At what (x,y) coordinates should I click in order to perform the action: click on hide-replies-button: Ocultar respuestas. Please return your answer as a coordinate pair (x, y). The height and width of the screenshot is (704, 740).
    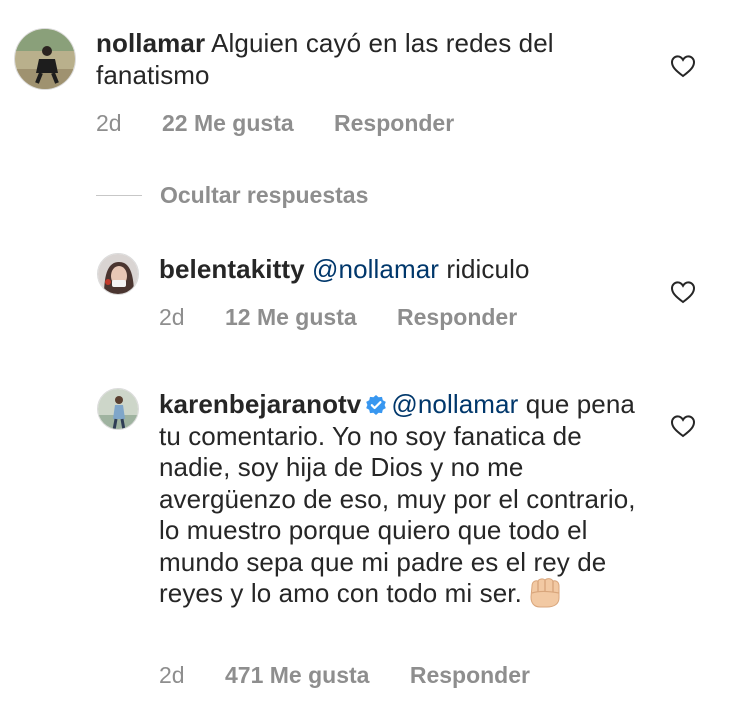
    Looking at the image, I should click on (232, 195).